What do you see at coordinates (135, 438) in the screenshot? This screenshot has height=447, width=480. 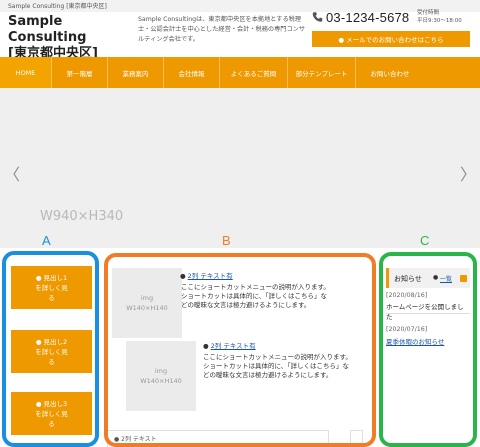 I see `next-item-title: ● 2列 テキスト` at bounding box center [135, 438].